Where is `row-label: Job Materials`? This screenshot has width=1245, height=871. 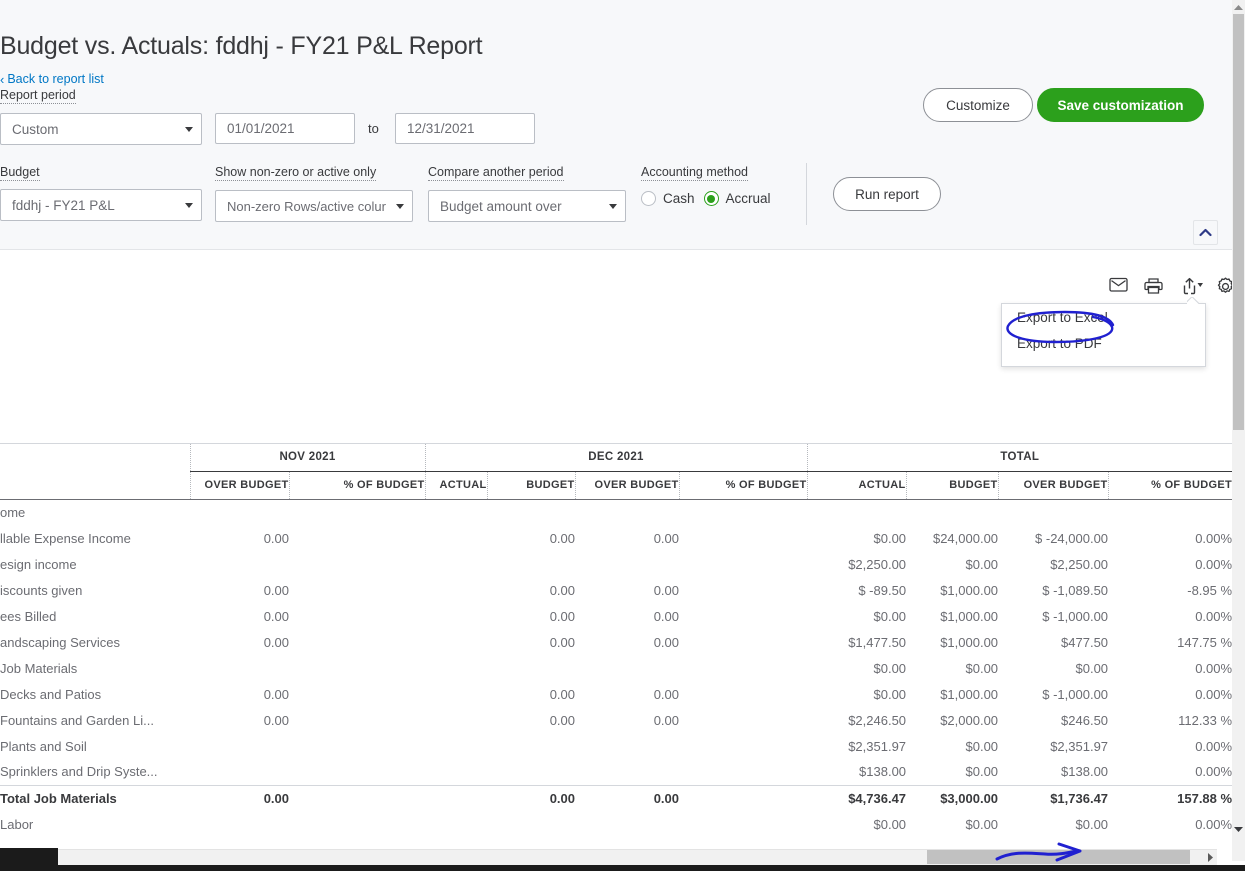
row-label: Job Materials is located at coordinates (95, 668).